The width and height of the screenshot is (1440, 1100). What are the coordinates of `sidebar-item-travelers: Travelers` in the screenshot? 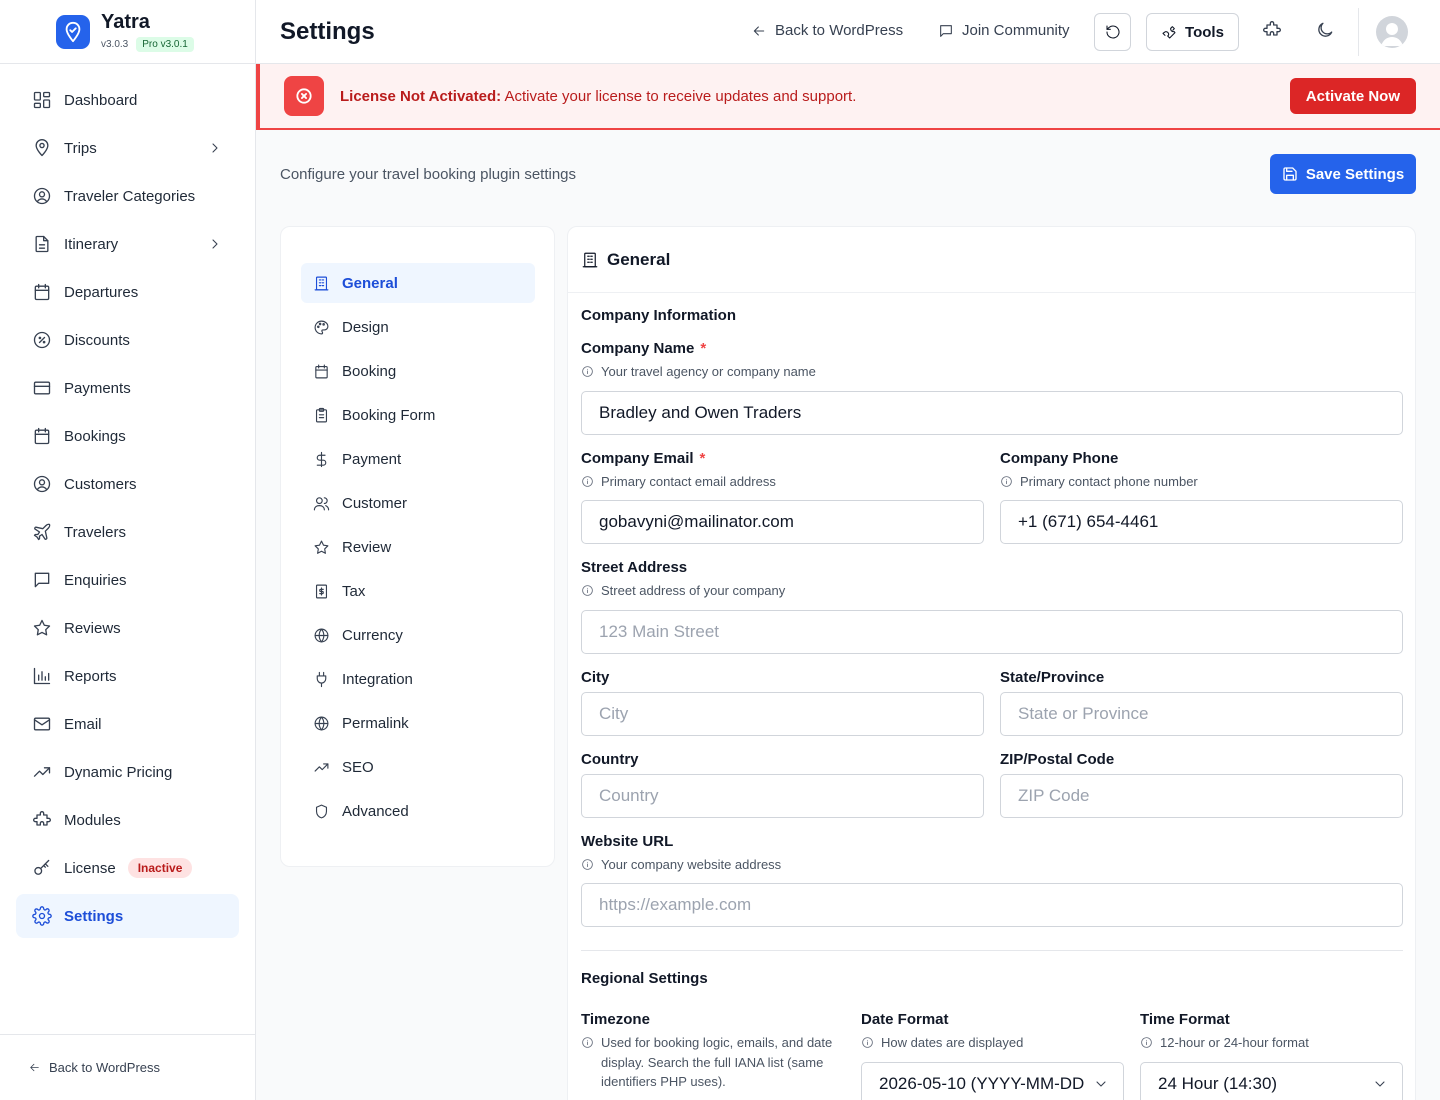 It's located at (127, 532).